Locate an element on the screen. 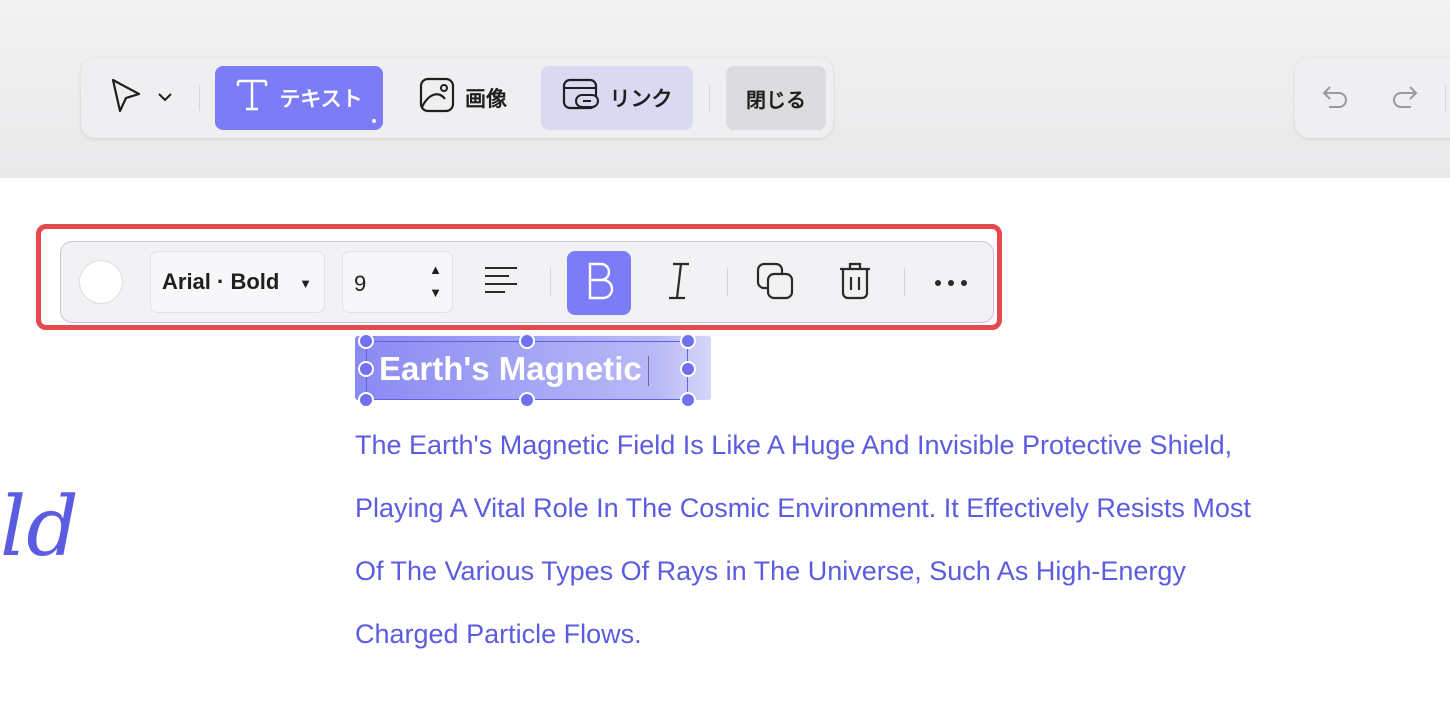 This screenshot has height=717, width=1450. italic-icon is located at coordinates (679, 283).